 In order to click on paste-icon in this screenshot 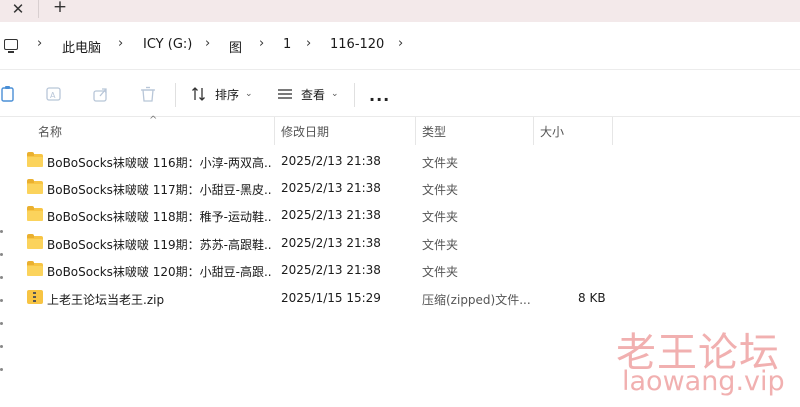, I will do `click(9, 94)`.